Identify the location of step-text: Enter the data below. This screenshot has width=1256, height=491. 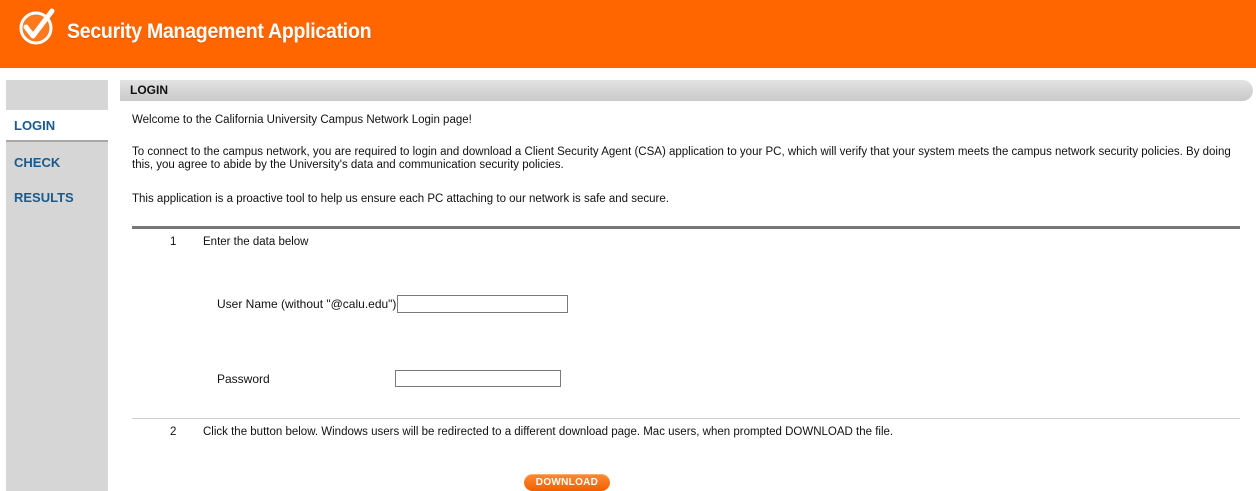
(256, 242).